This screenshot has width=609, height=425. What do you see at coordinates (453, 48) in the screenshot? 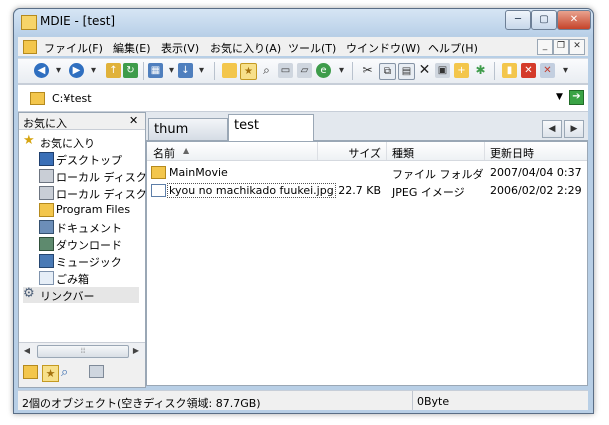
I see `menu-help: ヘルプ(H)` at bounding box center [453, 48].